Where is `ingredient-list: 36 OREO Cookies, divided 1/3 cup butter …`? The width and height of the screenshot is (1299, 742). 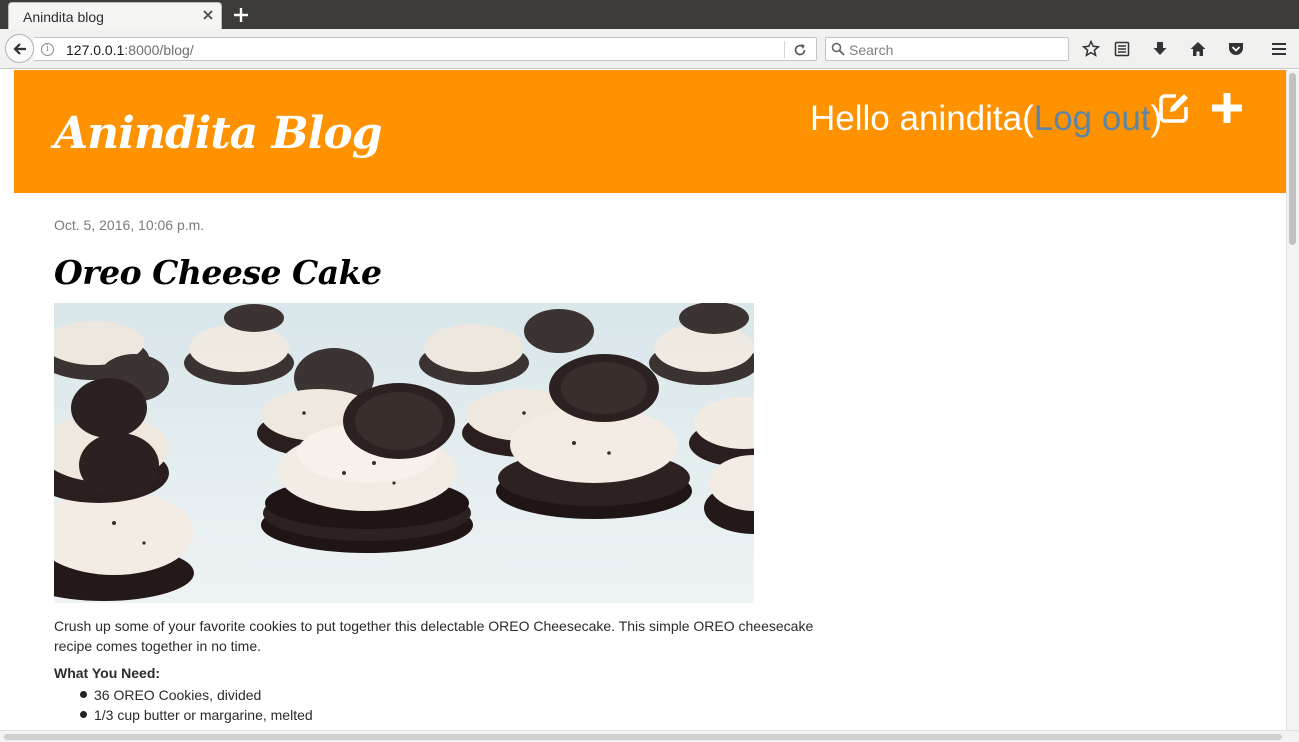 ingredient-list: 36 OREO Cookies, divided 1/3 cup butter … is located at coordinates (196, 705).